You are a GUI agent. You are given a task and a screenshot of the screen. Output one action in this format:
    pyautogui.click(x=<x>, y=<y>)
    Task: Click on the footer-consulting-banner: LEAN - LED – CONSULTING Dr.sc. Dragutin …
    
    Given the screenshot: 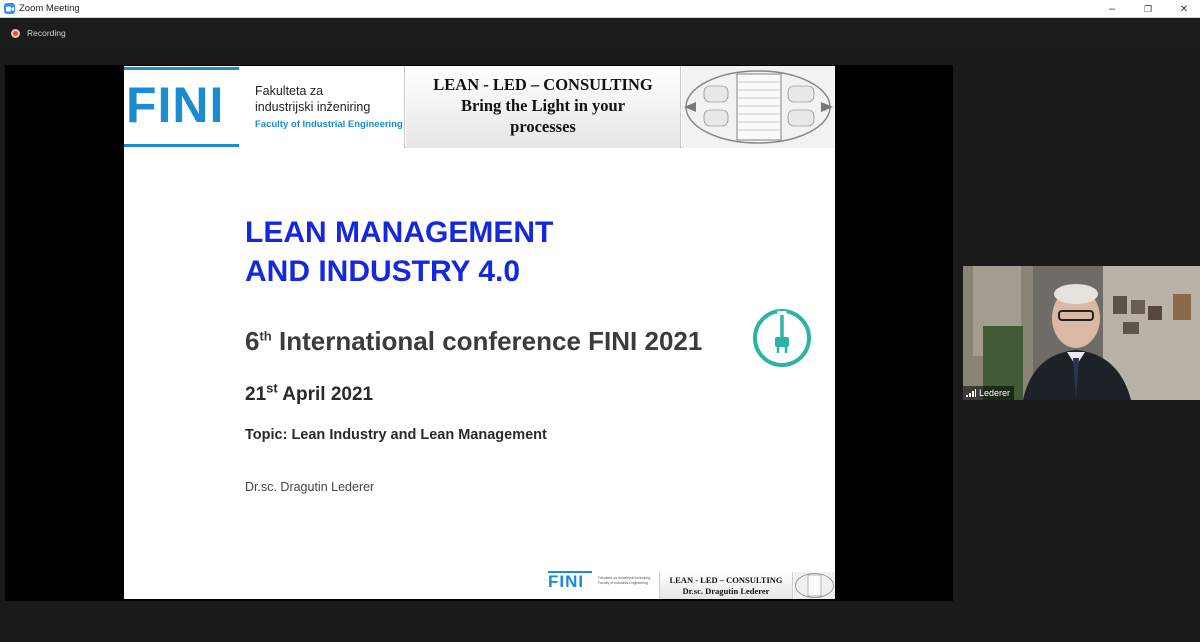 What is the action you would take?
    pyautogui.click(x=726, y=585)
    